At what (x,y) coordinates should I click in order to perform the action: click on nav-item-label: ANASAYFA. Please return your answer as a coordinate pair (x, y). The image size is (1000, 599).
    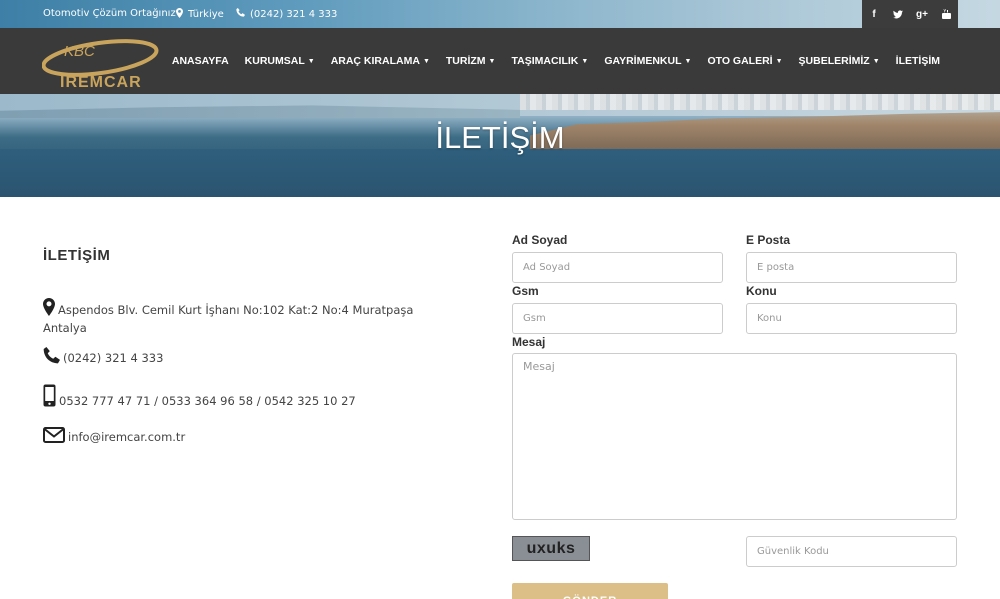
    Looking at the image, I should click on (200, 61).